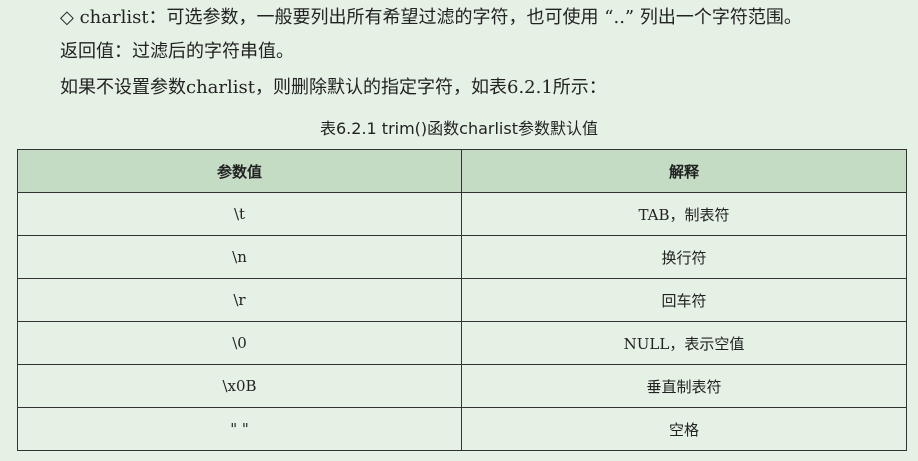 The image size is (918, 461). I want to click on table-row: \n 换行符, so click(462, 257).